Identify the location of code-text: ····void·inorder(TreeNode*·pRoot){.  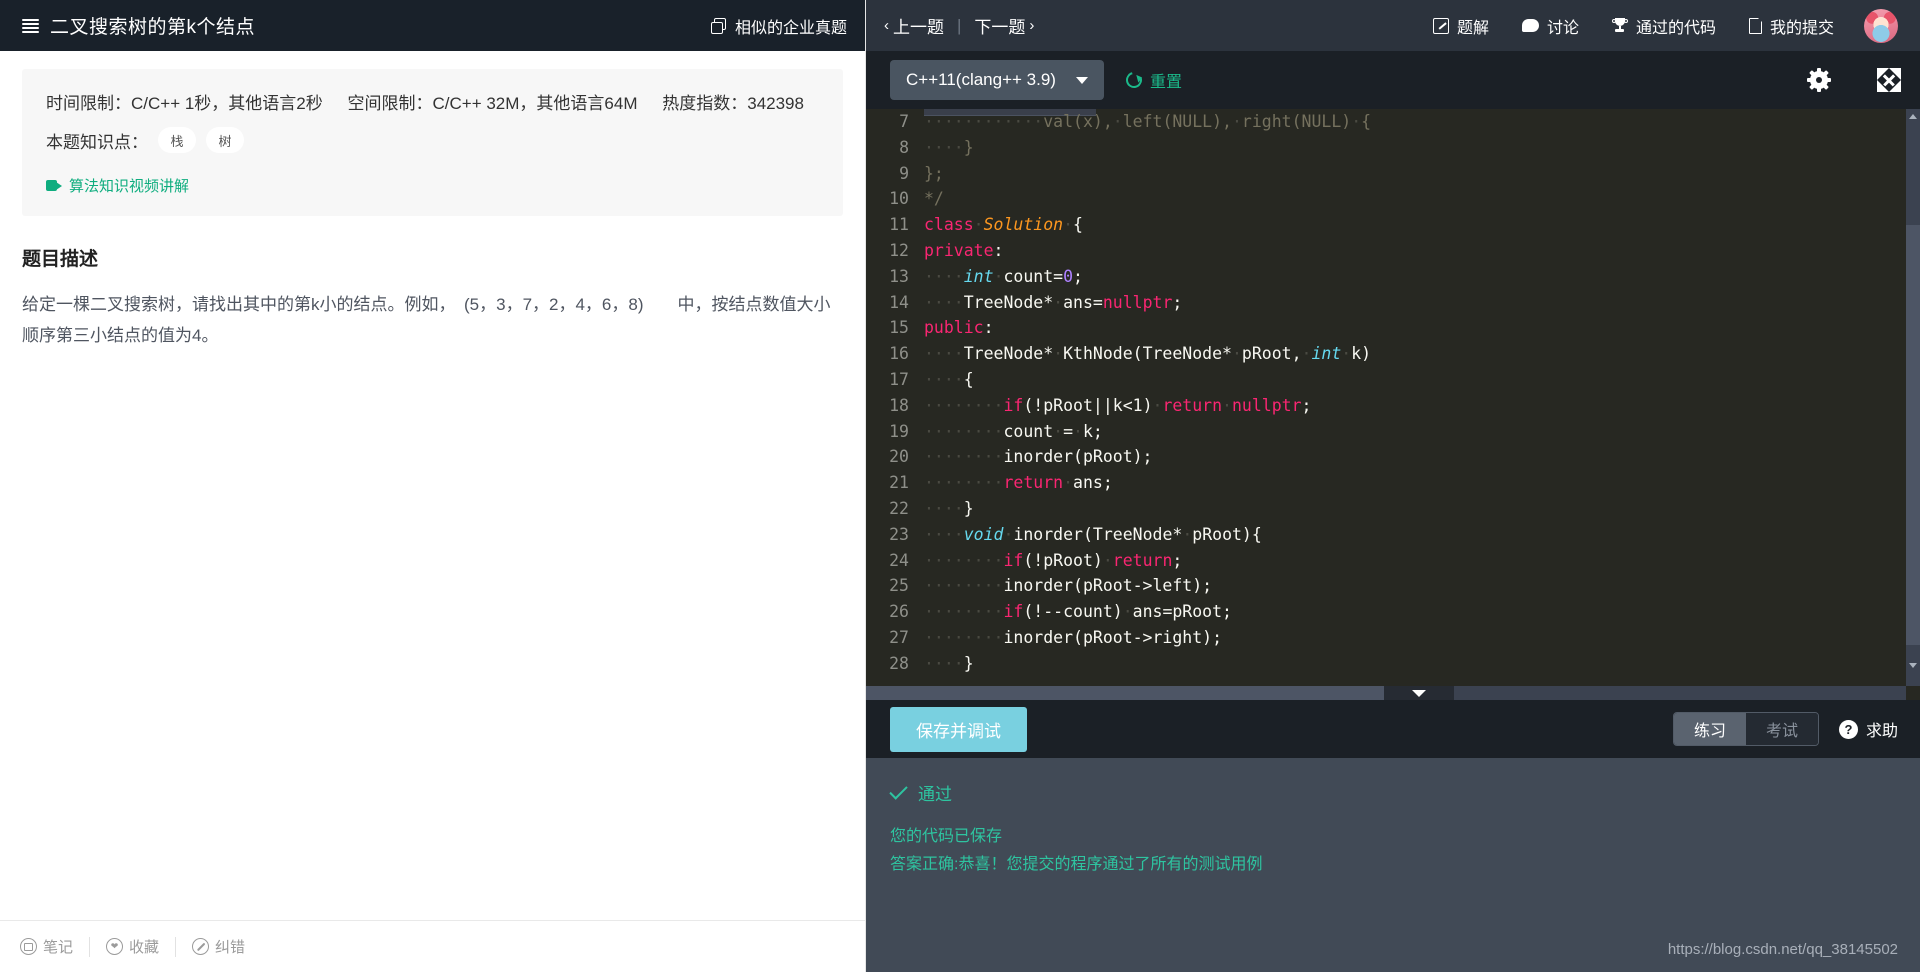
(1093, 534).